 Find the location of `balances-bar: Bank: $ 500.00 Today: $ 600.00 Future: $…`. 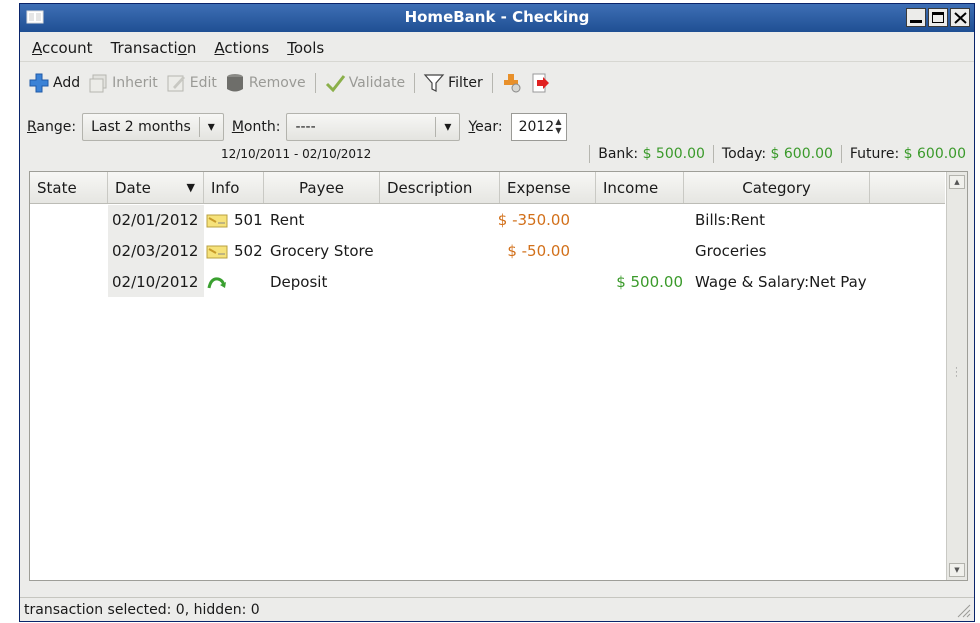

balances-bar: Bank: $ 500.00 Today: $ 600.00 Future: $… is located at coordinates (773, 154).